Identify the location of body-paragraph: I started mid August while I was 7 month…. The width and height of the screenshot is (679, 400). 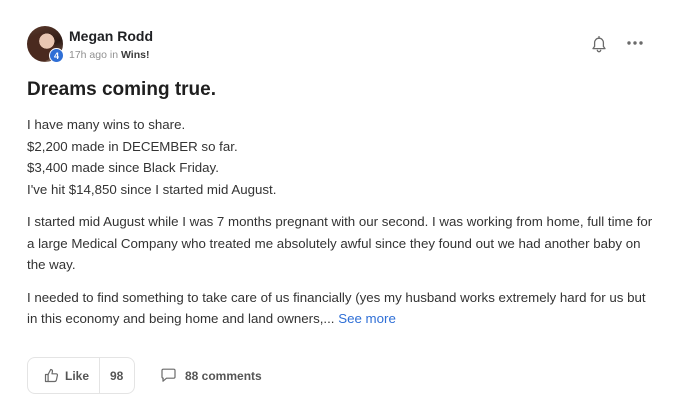
(340, 243).